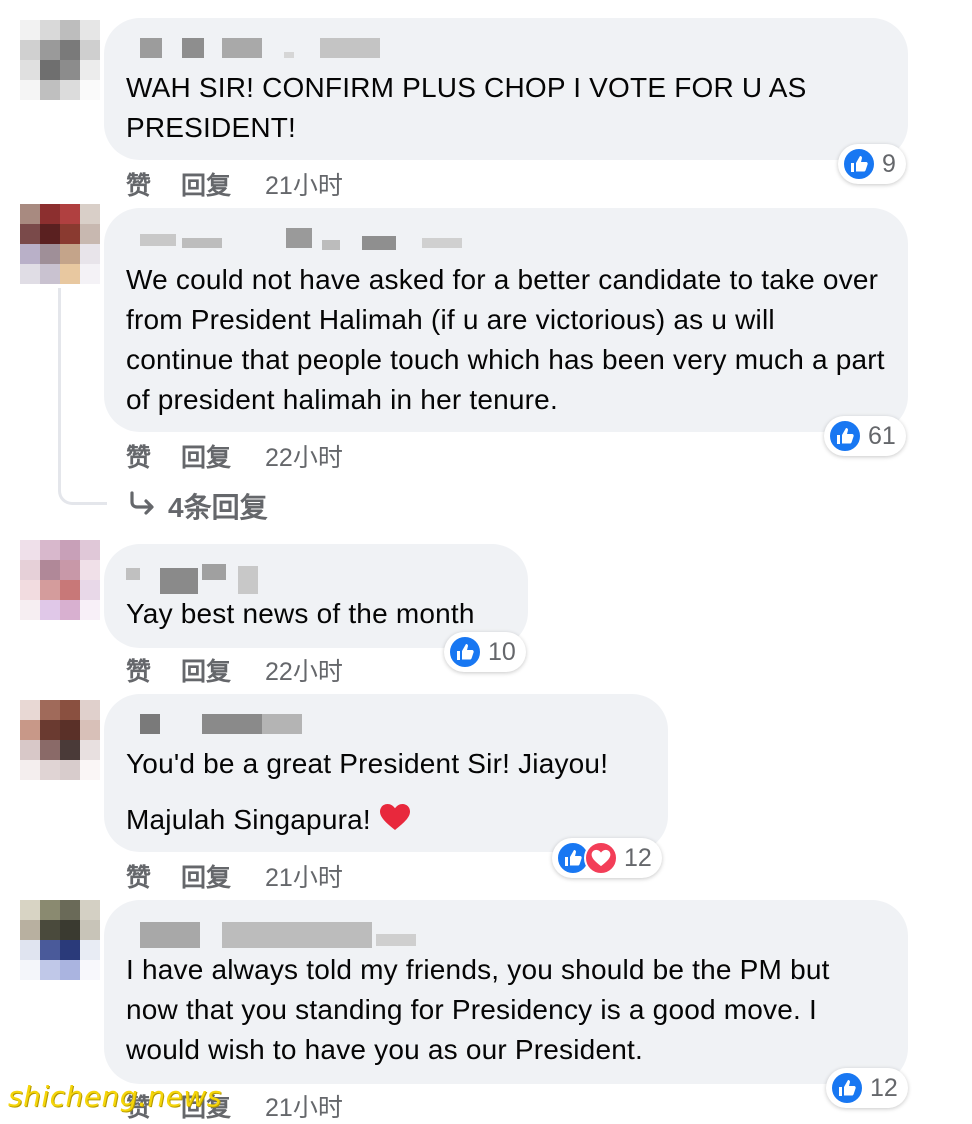 This screenshot has height=1124, width=972. Describe the element at coordinates (528, 934) in the screenshot. I see `blurred-author-name` at that location.